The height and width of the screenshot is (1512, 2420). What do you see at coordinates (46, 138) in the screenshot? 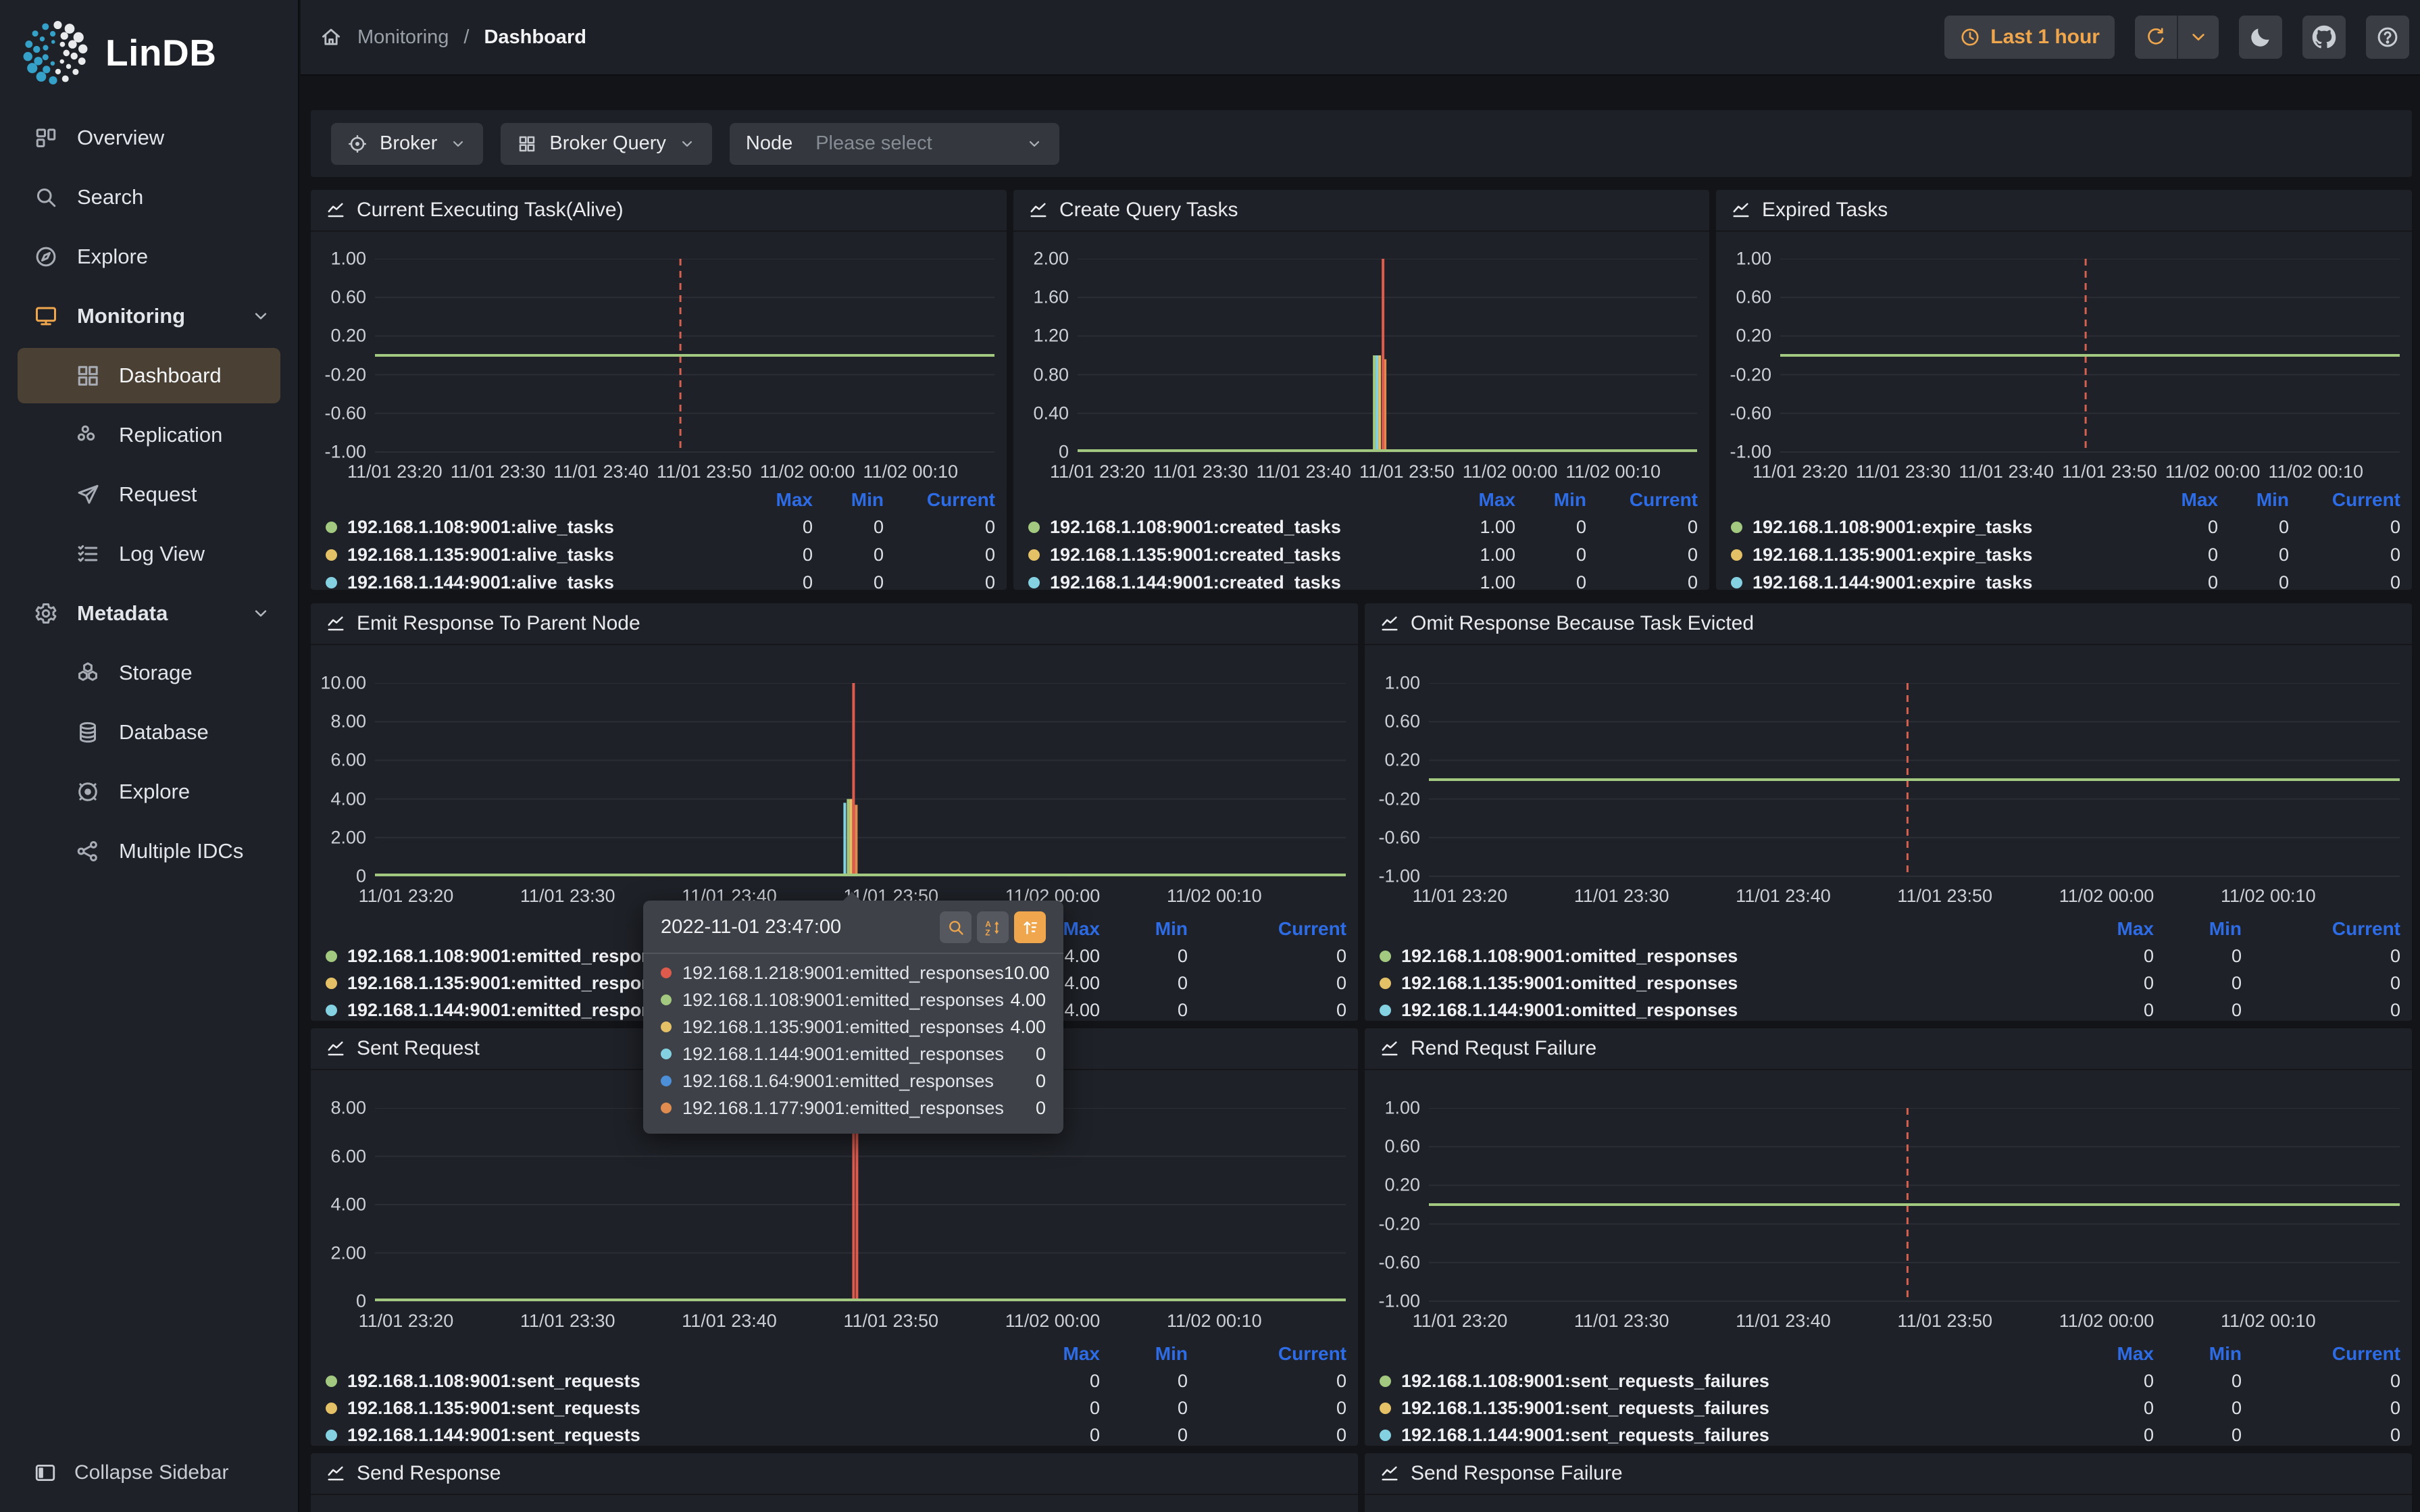
I see `overview-icon` at bounding box center [46, 138].